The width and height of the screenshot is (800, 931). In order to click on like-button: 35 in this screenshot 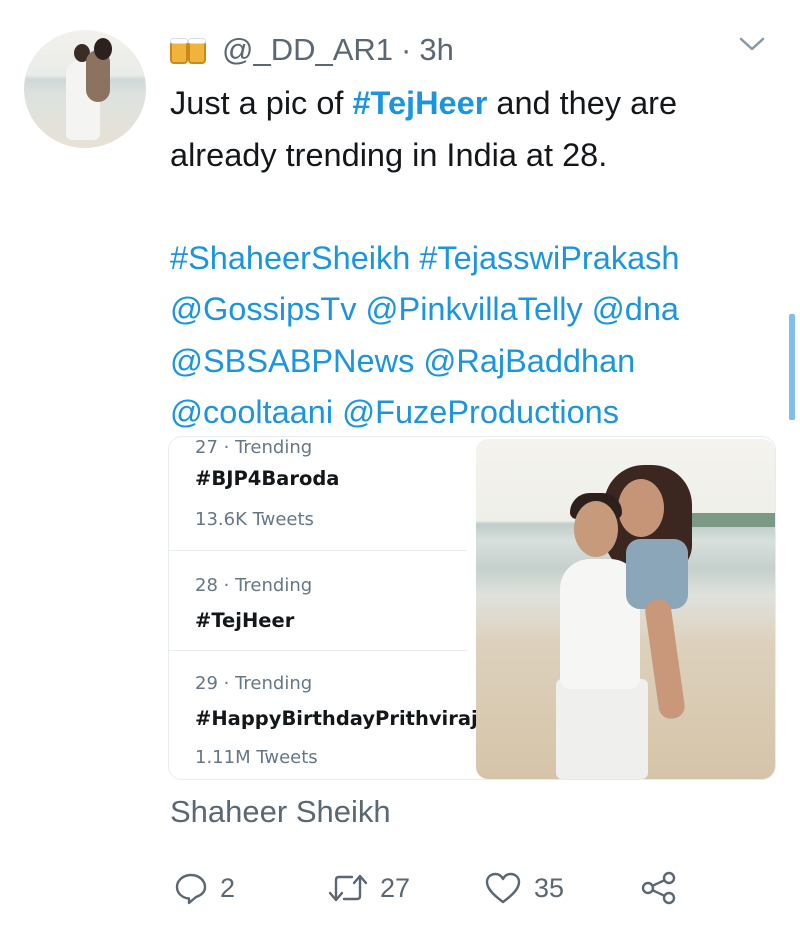, I will do `click(524, 888)`.